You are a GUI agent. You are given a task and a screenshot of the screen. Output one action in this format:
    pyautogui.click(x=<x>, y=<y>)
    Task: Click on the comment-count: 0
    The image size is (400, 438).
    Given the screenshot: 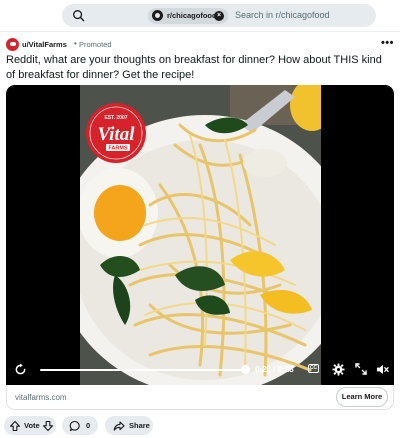 What is the action you would take?
    pyautogui.click(x=88, y=425)
    